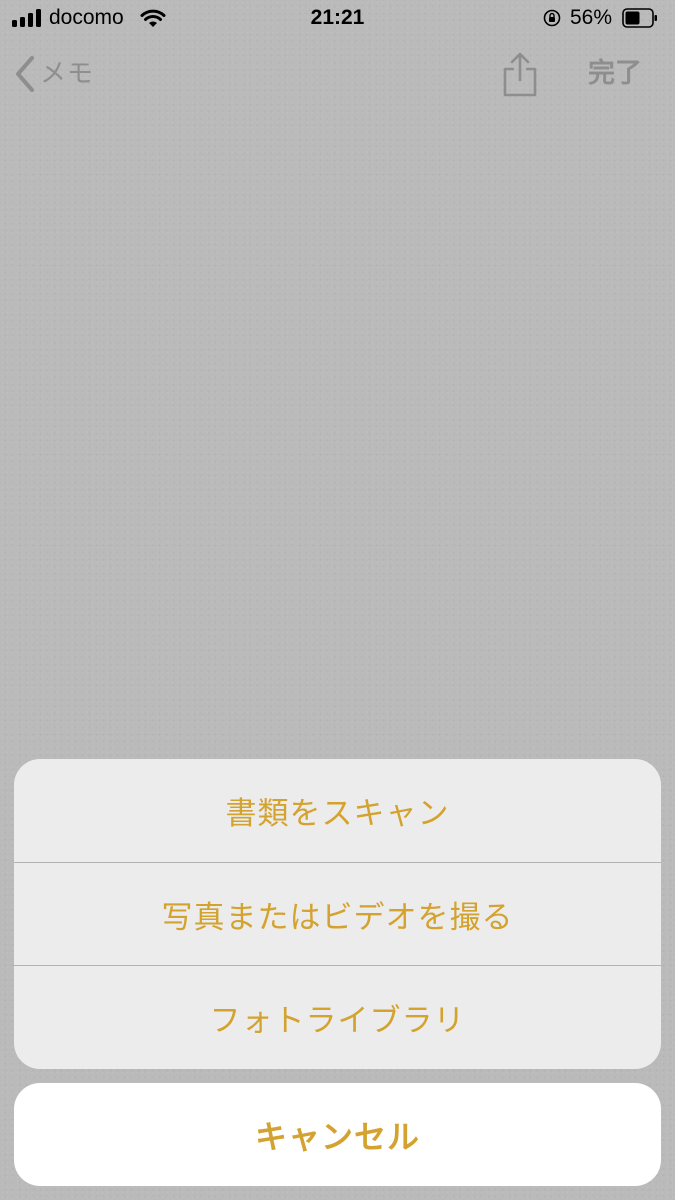 The image size is (675, 1200). I want to click on battery-percentage: 56%, so click(591, 17).